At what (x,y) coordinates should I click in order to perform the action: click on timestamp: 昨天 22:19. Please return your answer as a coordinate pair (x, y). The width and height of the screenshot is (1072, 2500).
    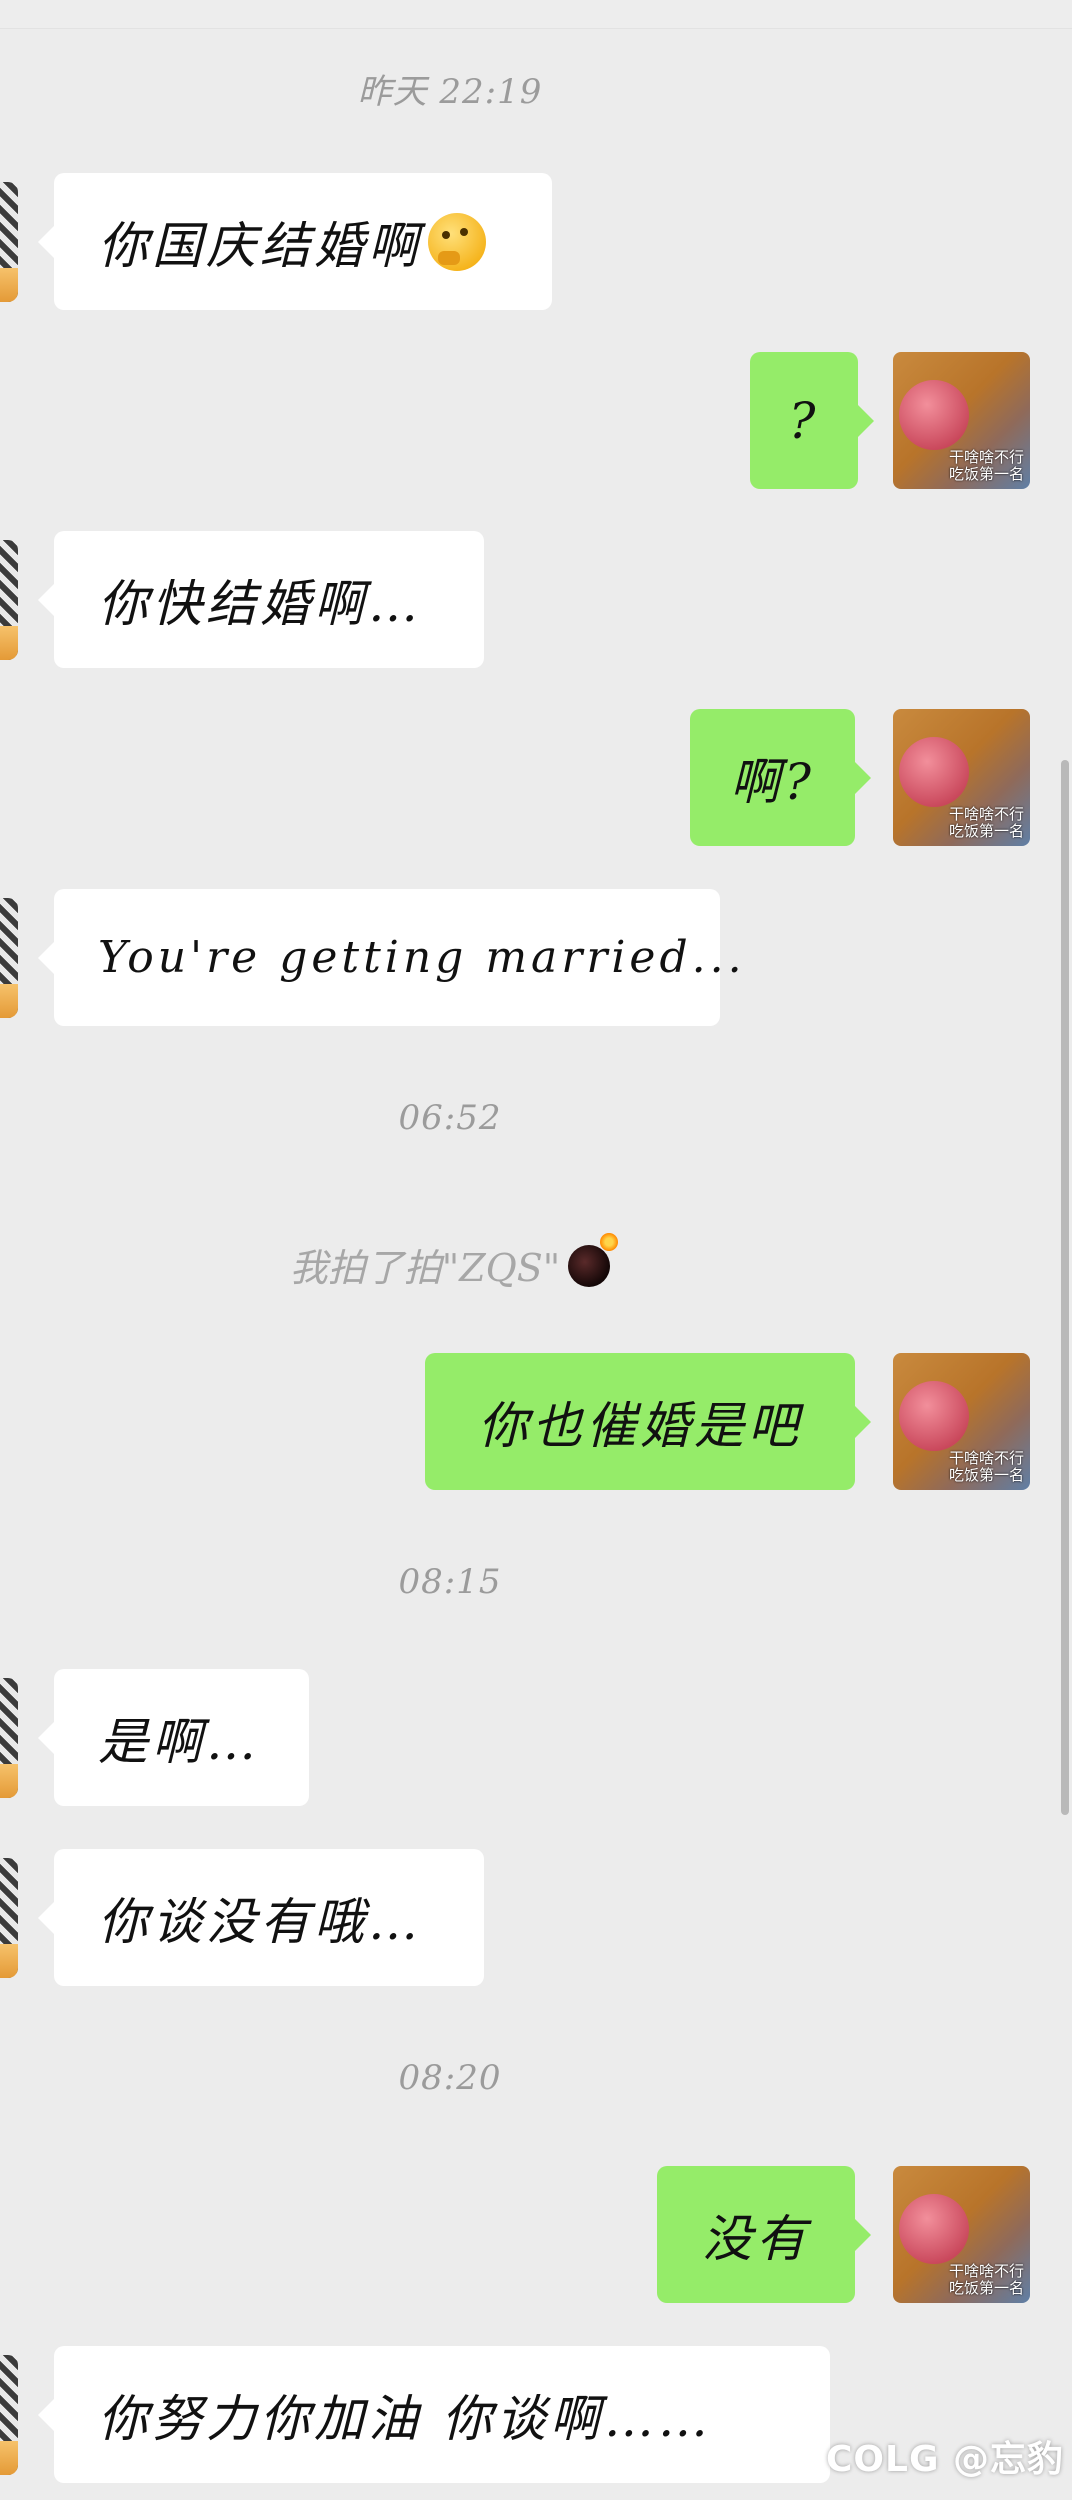
    Looking at the image, I should click on (450, 92).